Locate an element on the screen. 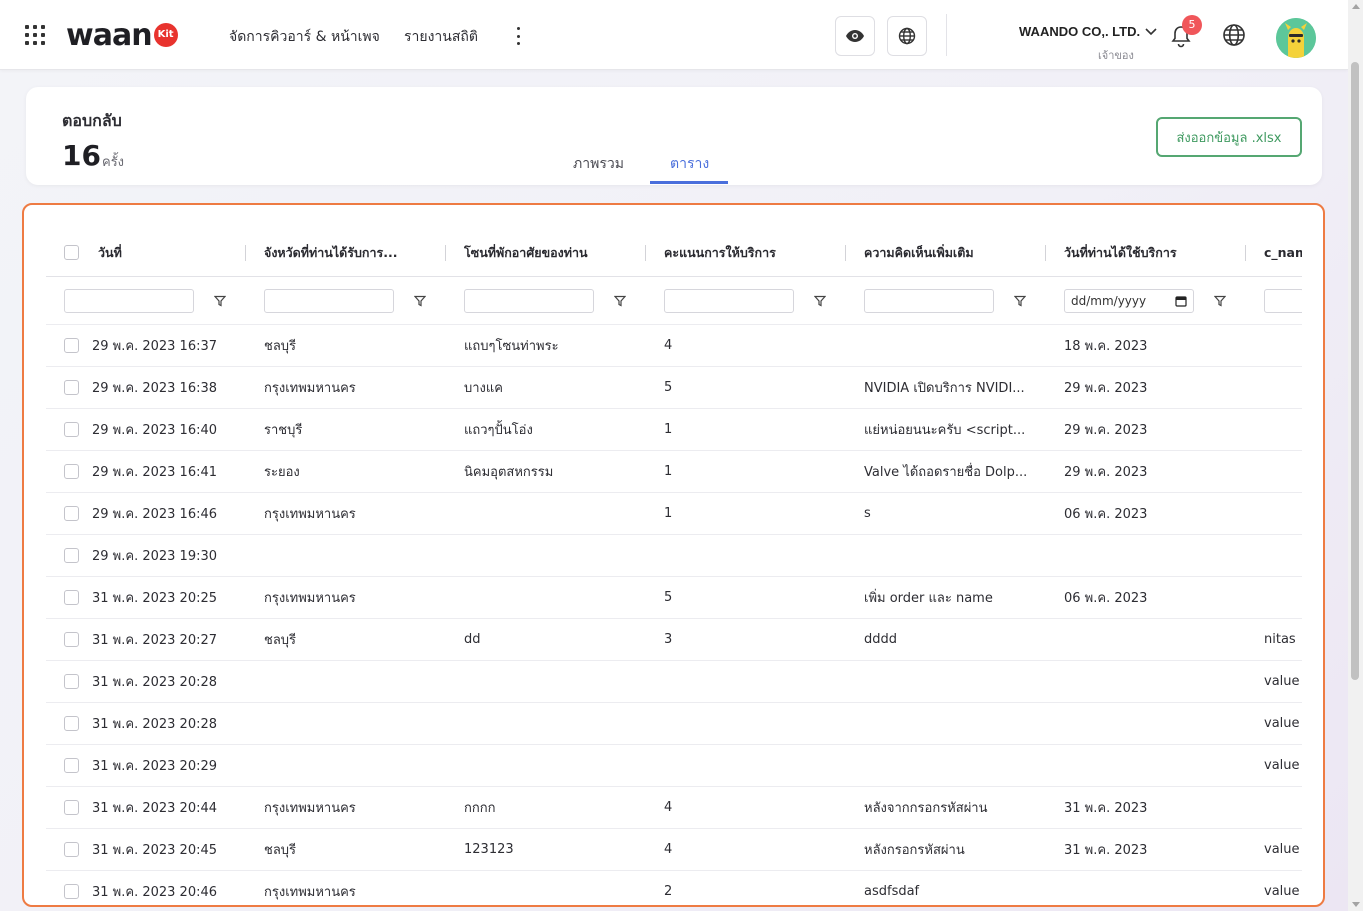 The width and height of the screenshot is (1363, 911). table-cell: 29 พ.ค. 2023 16:38 is located at coordinates (155, 388).